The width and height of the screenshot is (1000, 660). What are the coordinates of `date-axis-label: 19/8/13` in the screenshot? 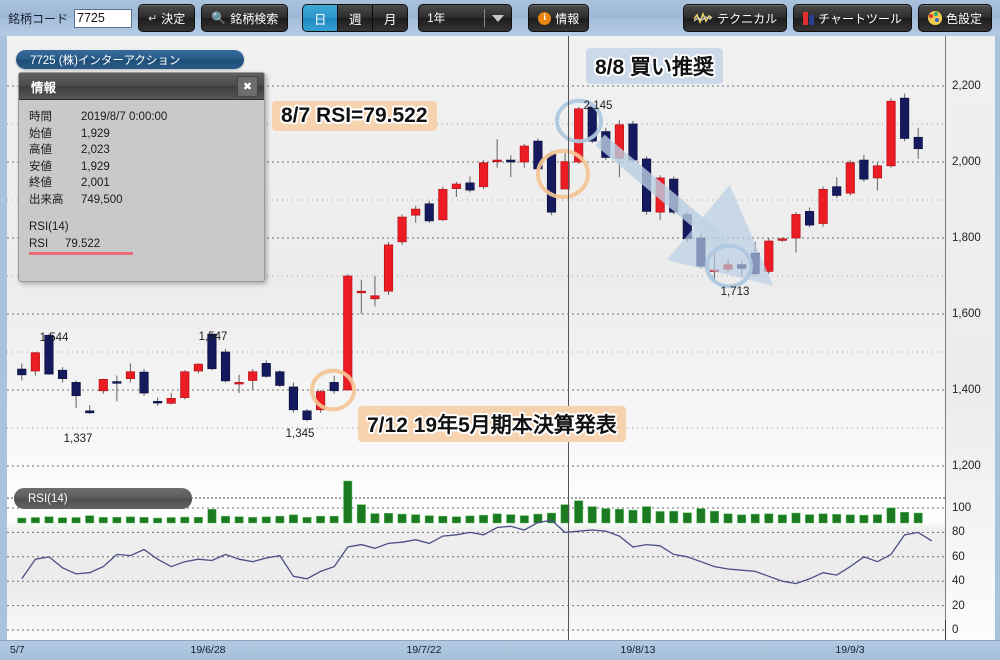 It's located at (638, 650).